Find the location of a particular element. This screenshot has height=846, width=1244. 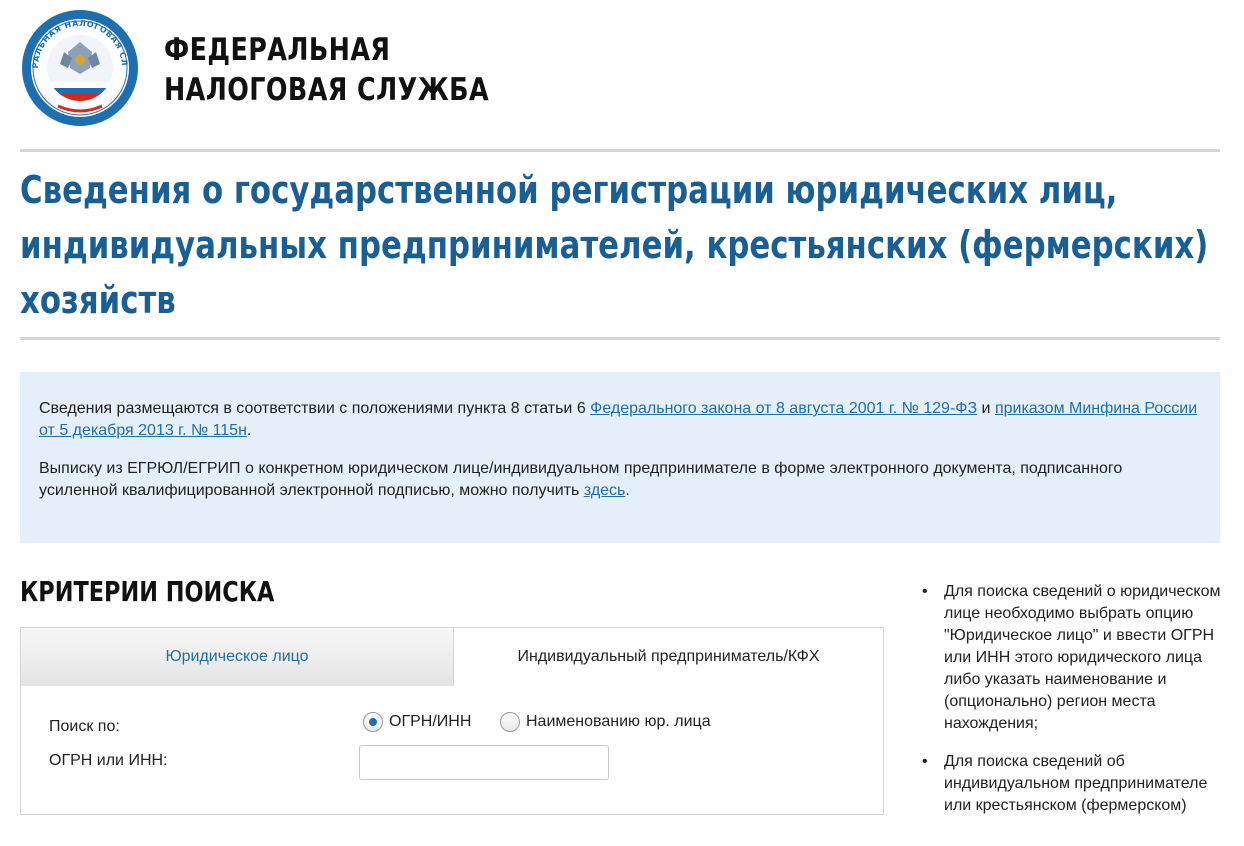

radio-by-name-label: Наименованию юр. лица is located at coordinates (618, 721).